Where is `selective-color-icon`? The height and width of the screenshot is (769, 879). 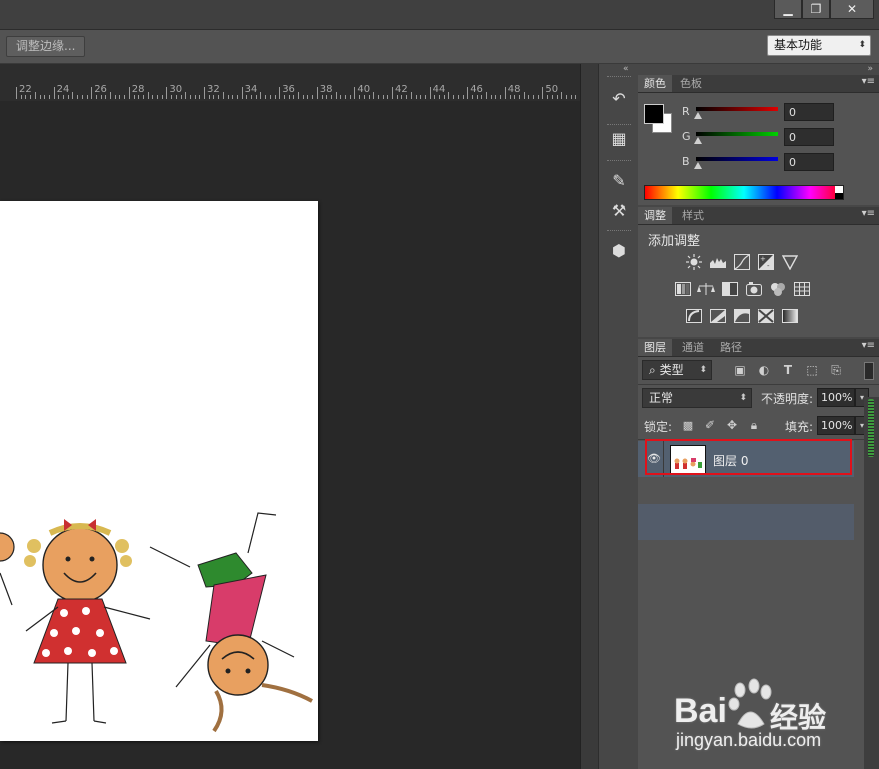
selective-color-icon is located at coordinates (766, 316).